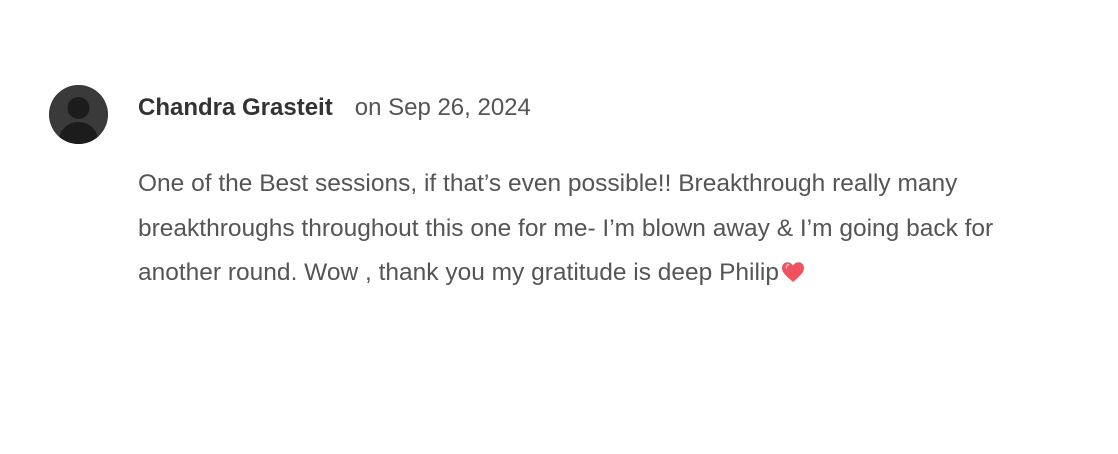 The width and height of the screenshot is (1118, 454). I want to click on review-date: on Sep 26, 2024, so click(442, 107).